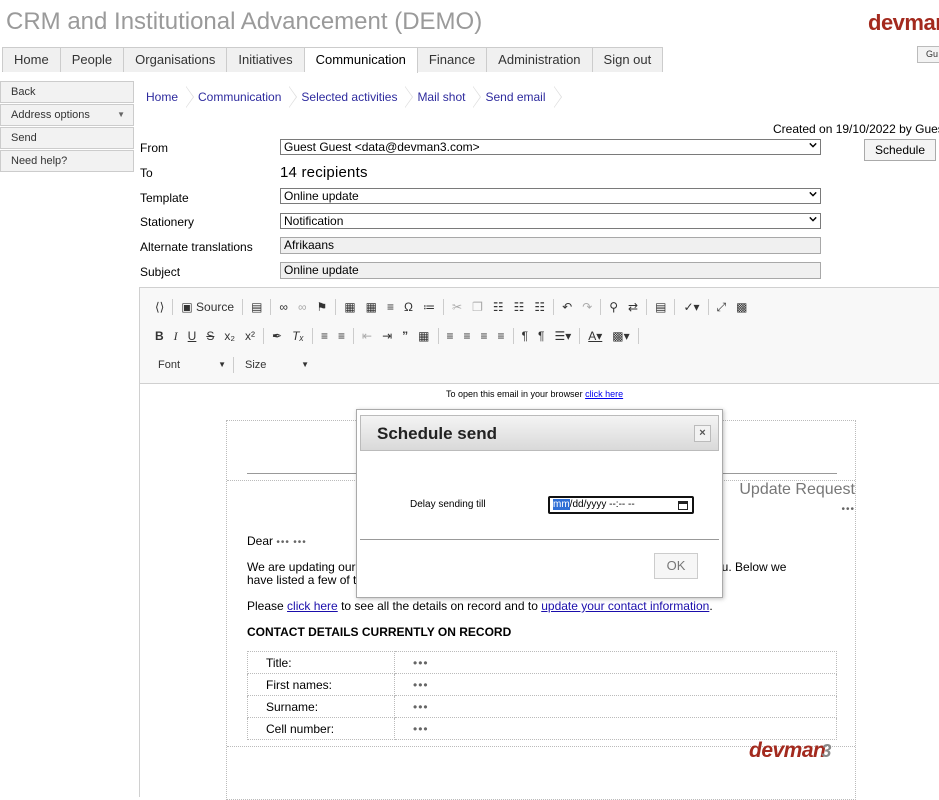 The height and width of the screenshot is (800, 939). What do you see at coordinates (613, 307) in the screenshot?
I see `find-icon: ⚲` at bounding box center [613, 307].